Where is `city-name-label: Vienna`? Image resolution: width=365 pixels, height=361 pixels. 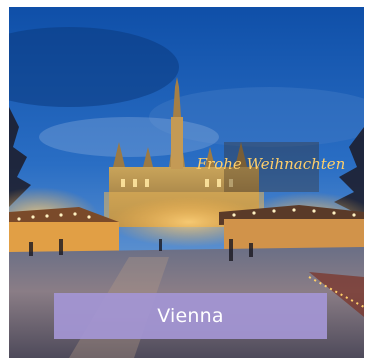
city-name-label: Vienna is located at coordinates (190, 316).